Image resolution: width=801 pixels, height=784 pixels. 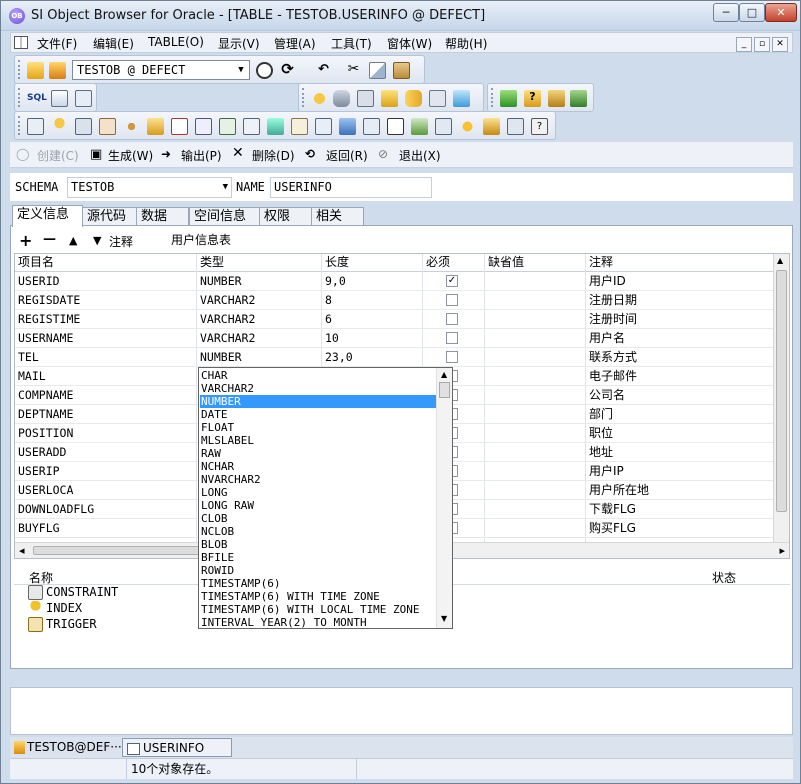 What do you see at coordinates (444, 390) in the screenshot?
I see `dropdown-scroll-thumb` at bounding box center [444, 390].